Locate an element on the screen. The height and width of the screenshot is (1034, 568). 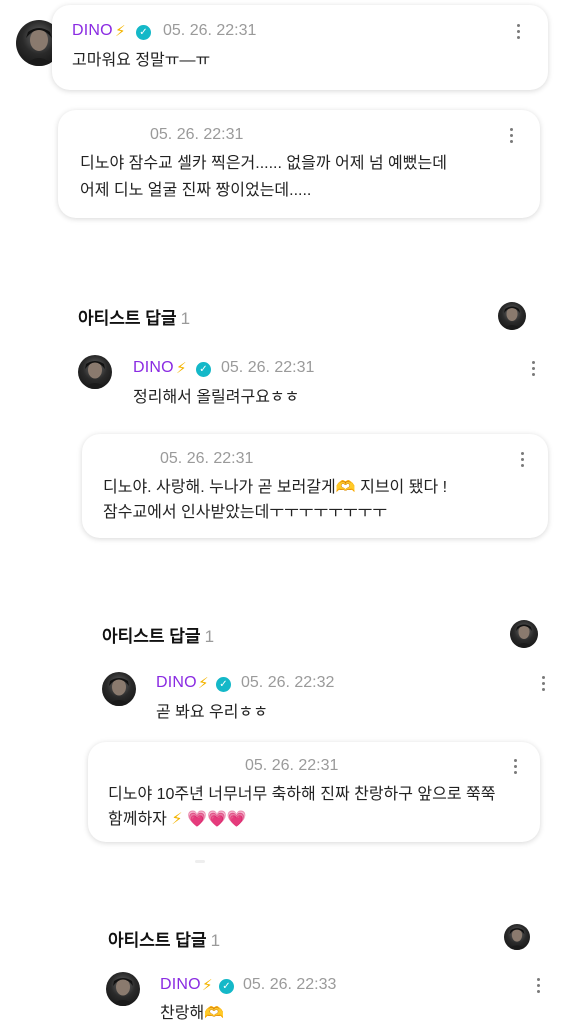
reply-text: 정리해서 올릴려구요ㅎㅎ is located at coordinates (216, 397).